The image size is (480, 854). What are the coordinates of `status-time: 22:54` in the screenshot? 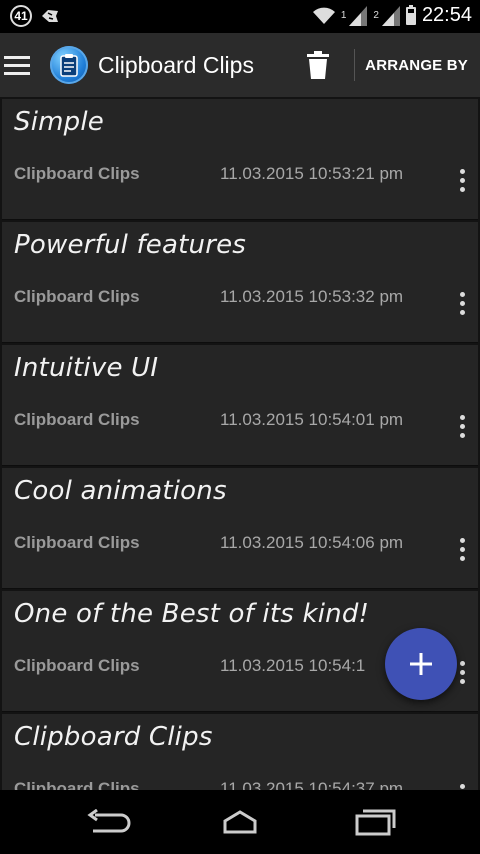 It's located at (446, 15).